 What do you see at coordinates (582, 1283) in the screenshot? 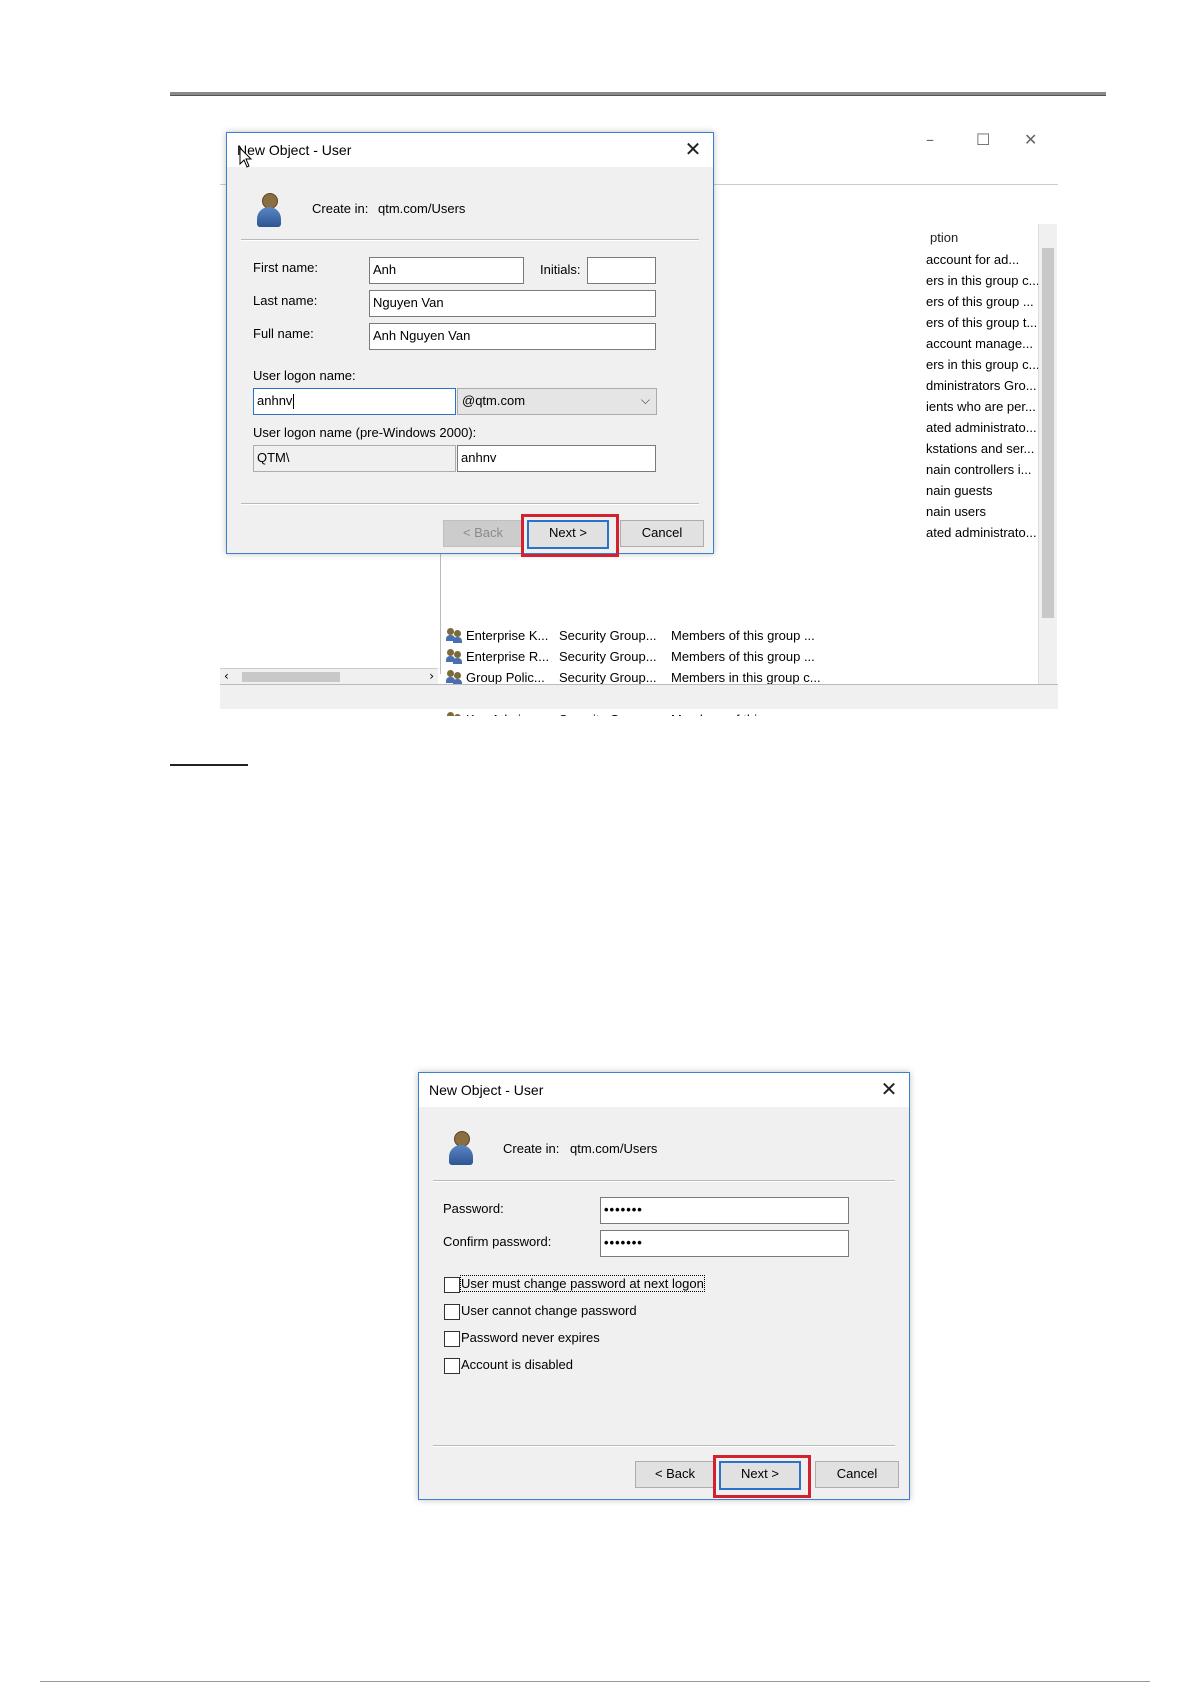
I see `must-change-password-label: User must change password at next logon` at bounding box center [582, 1283].